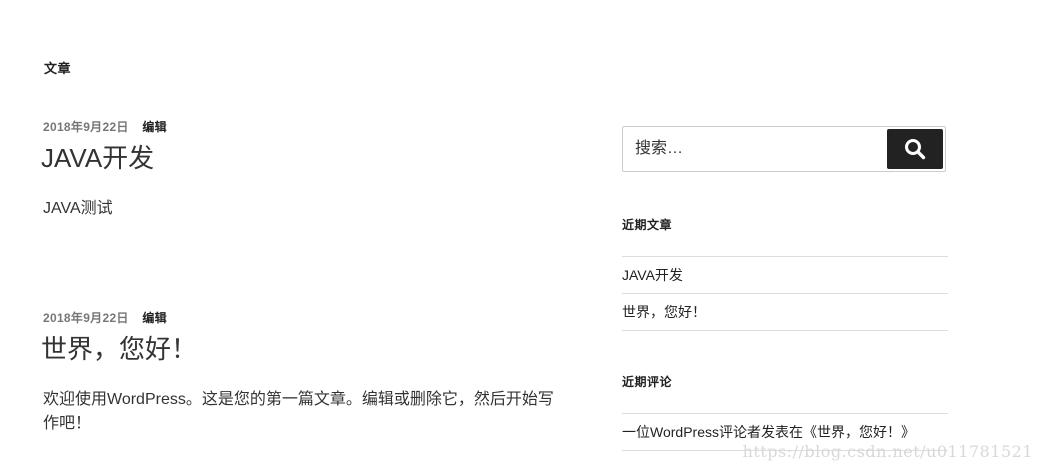 This screenshot has height=473, width=1043. I want to click on page-title: 文章, so click(58, 68).